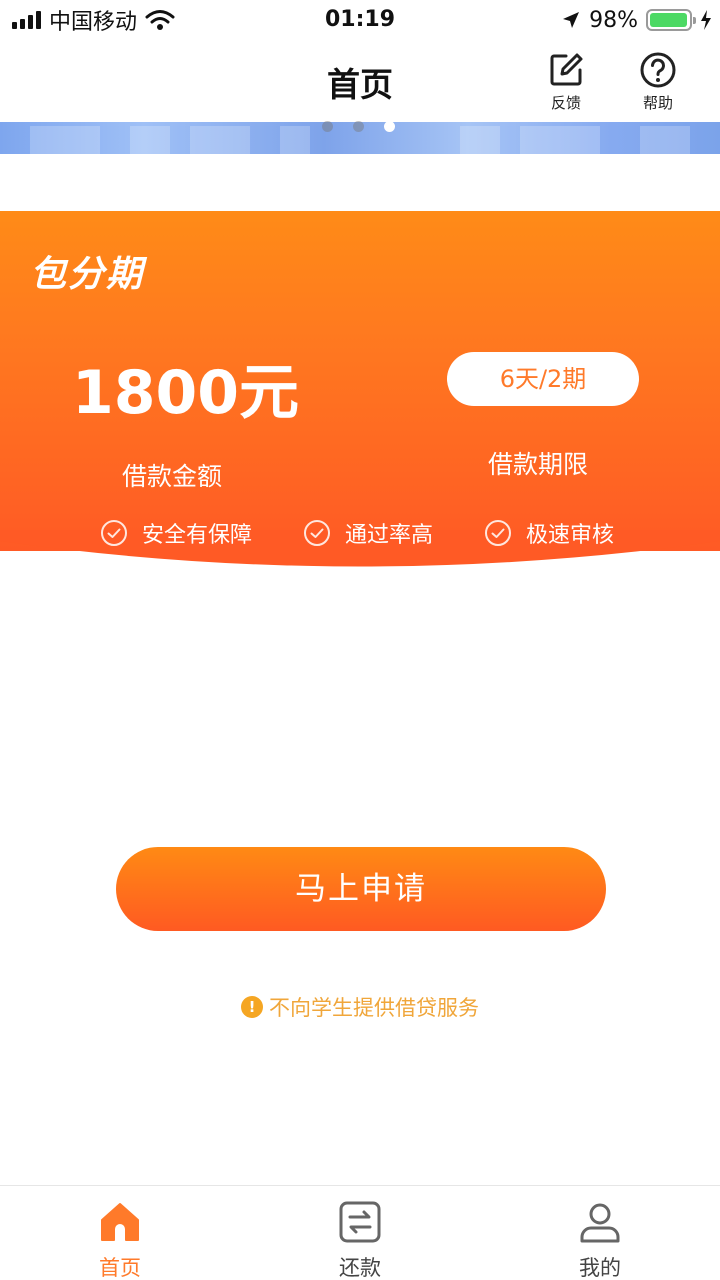 This screenshot has width=720, height=1280. What do you see at coordinates (360, 1222) in the screenshot?
I see `repay-icon` at bounding box center [360, 1222].